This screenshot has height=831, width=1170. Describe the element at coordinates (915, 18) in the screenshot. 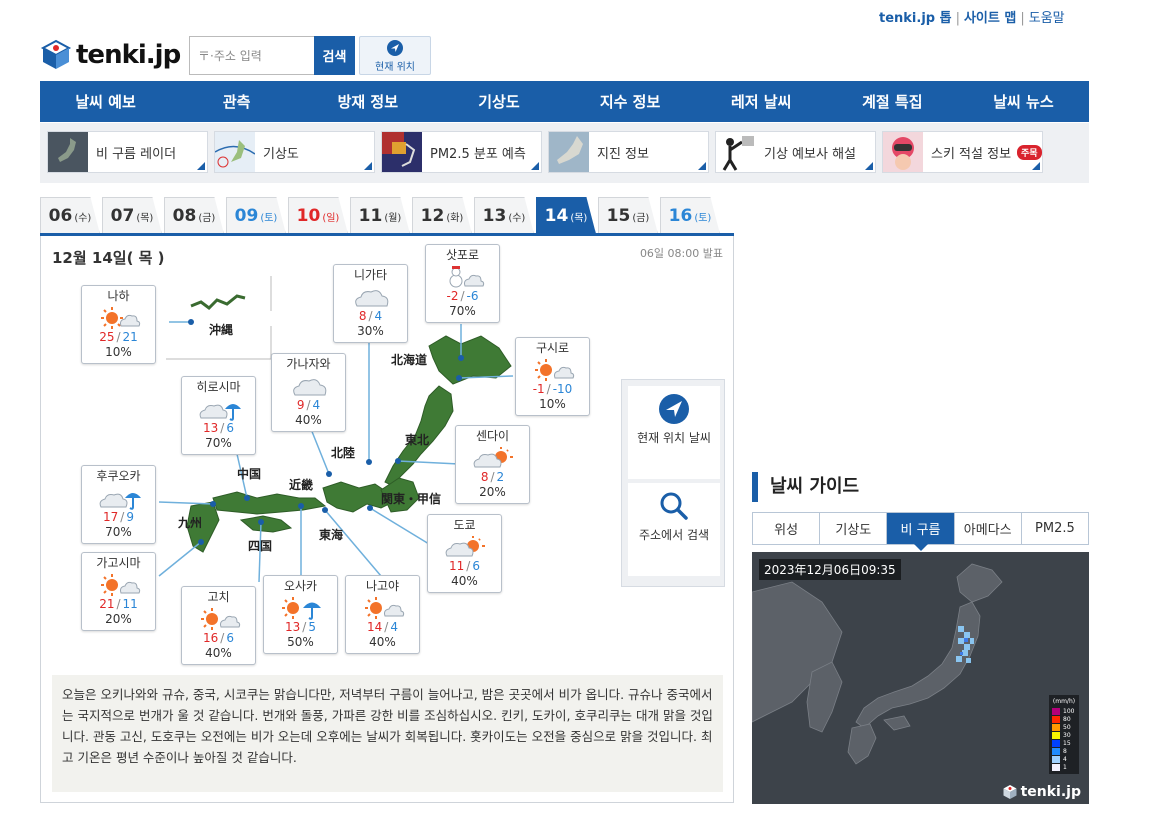

I see `link-tenki-top: tenki.jp 톱` at that location.